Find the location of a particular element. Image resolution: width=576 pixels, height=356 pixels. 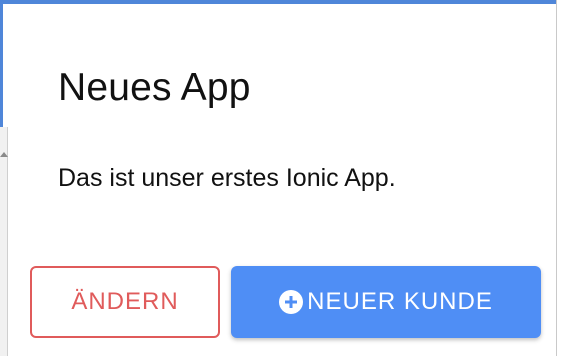

edit-button-label: ÄNDERN is located at coordinates (125, 301).